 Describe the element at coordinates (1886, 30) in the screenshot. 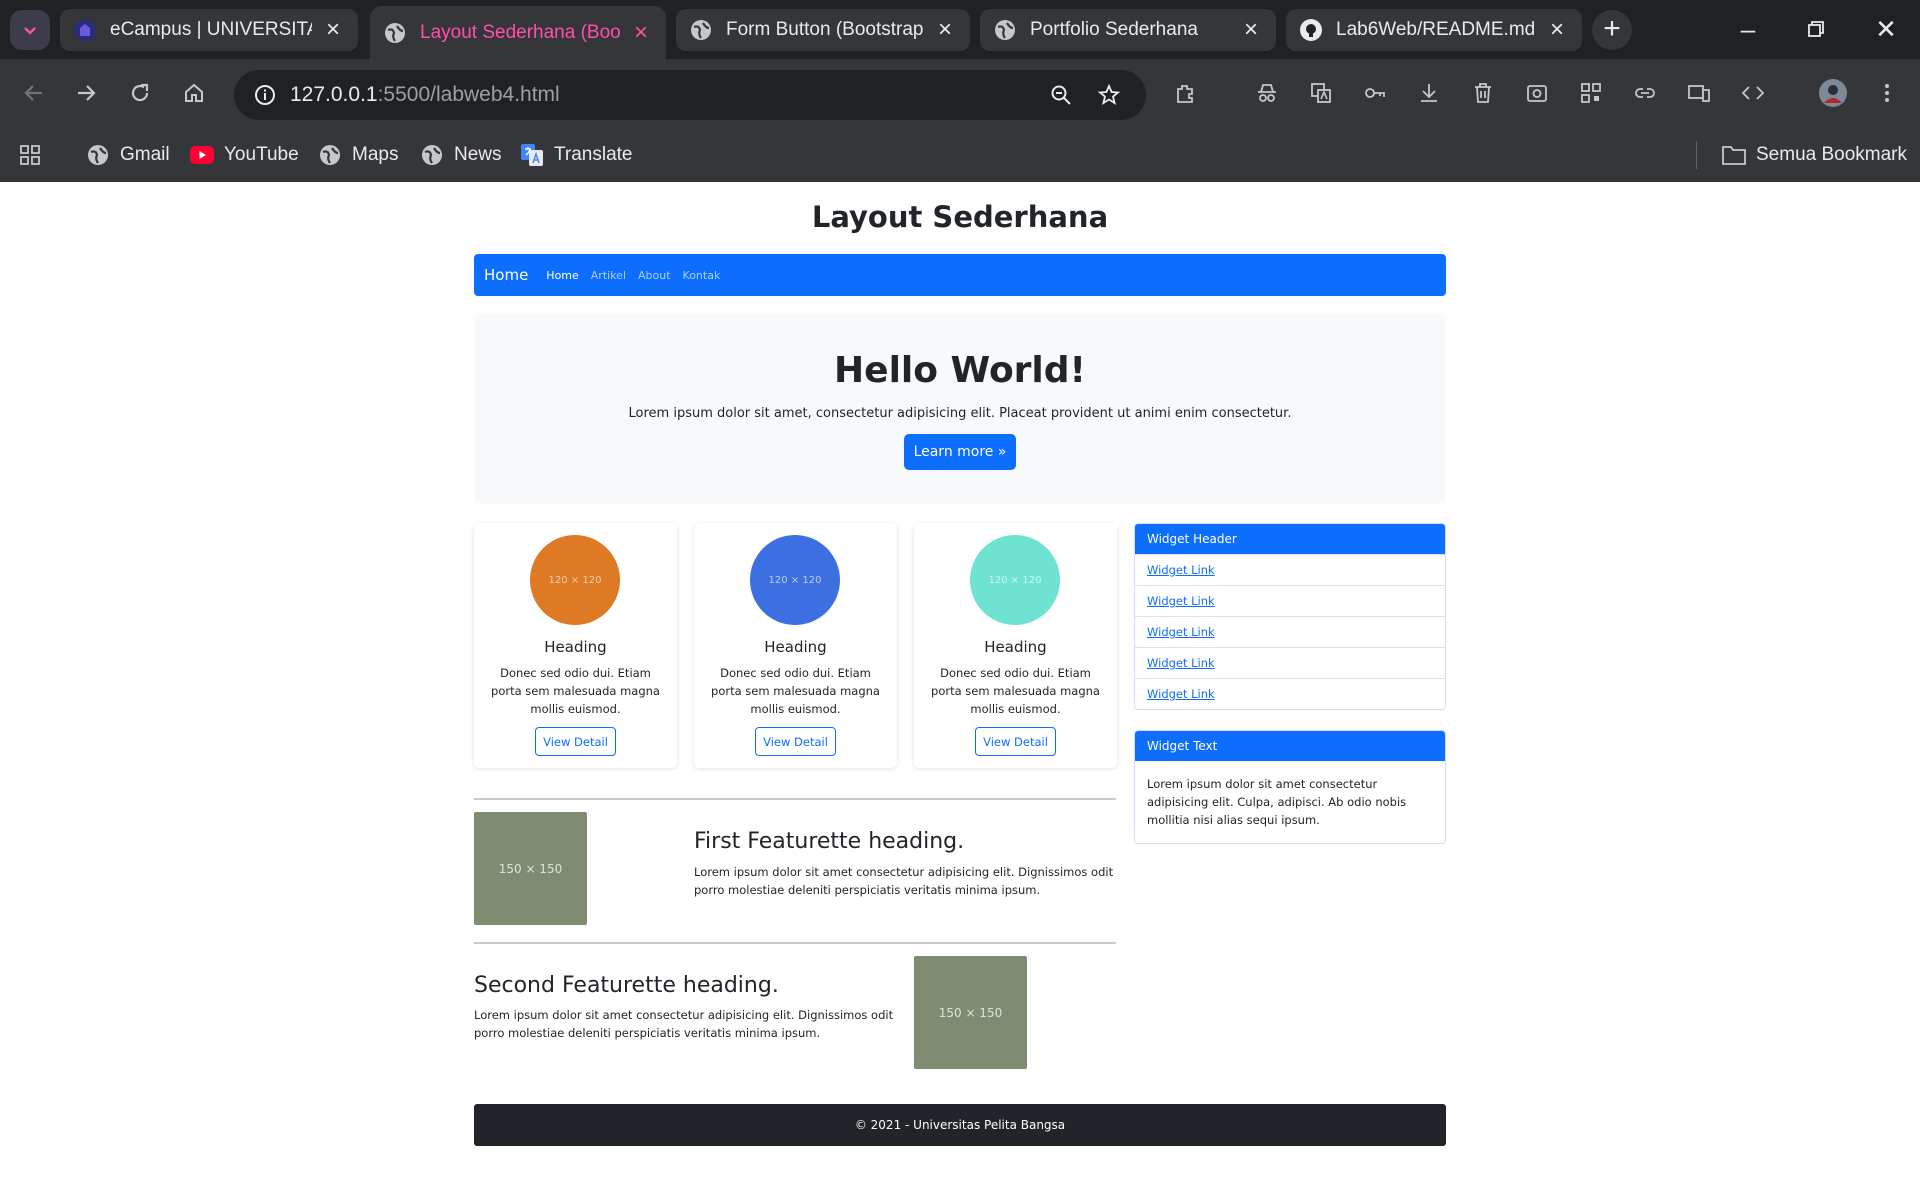

I see `close-window-button: ✕` at that location.